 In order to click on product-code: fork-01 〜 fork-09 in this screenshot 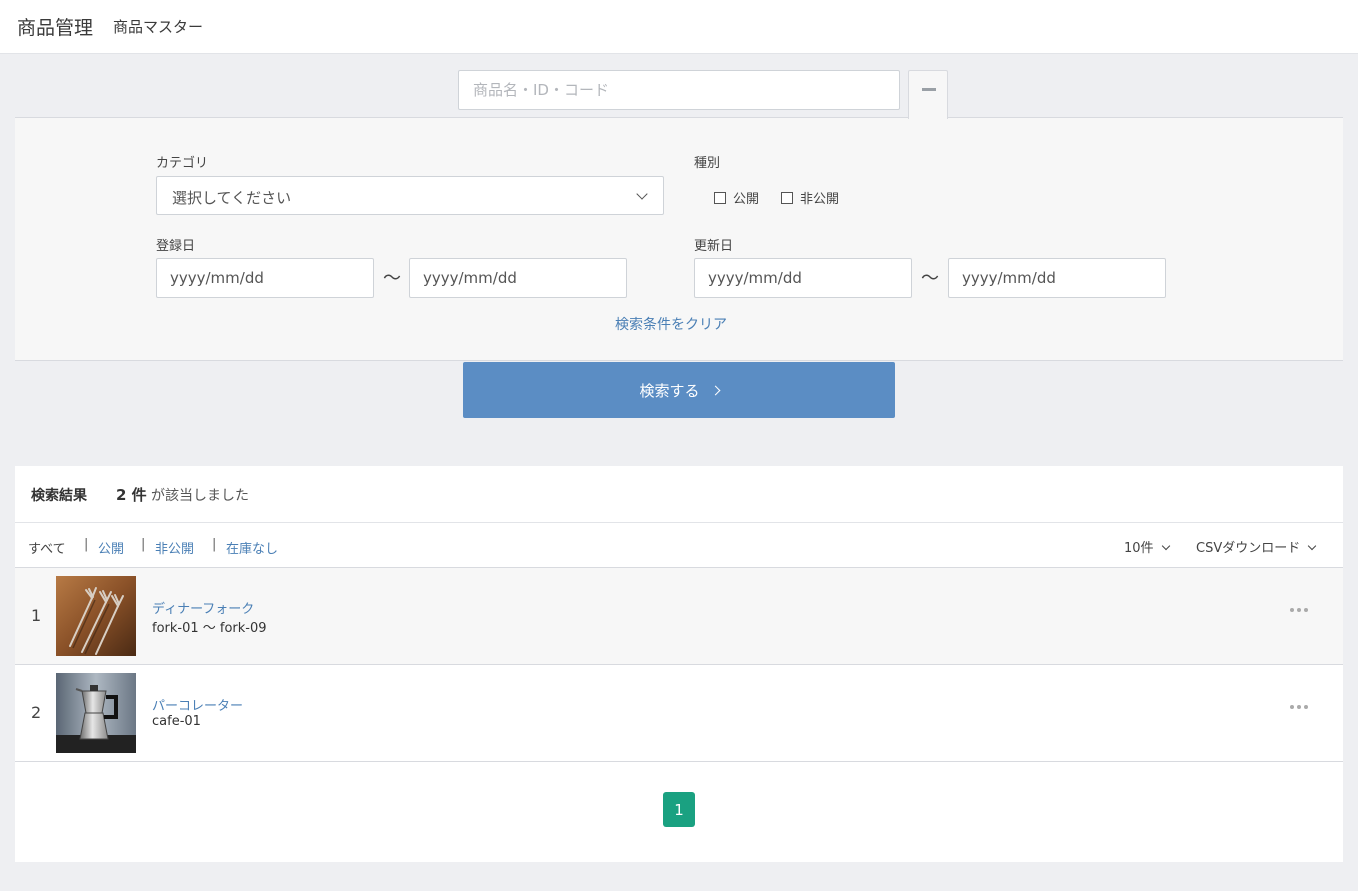, I will do `click(209, 628)`.